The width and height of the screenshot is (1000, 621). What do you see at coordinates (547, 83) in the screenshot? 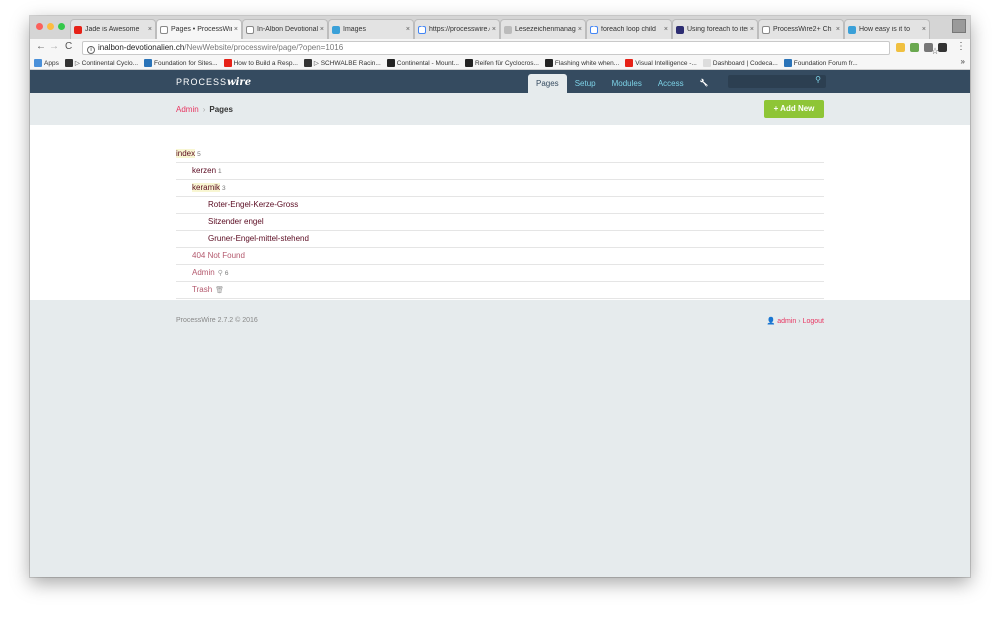
I see `nav-pages: Pages` at bounding box center [547, 83].